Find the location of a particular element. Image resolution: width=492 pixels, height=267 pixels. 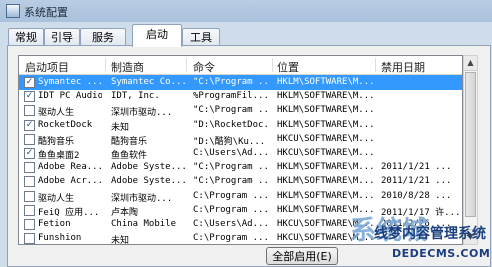

col-header-location: 位置 is located at coordinates (288, 67).